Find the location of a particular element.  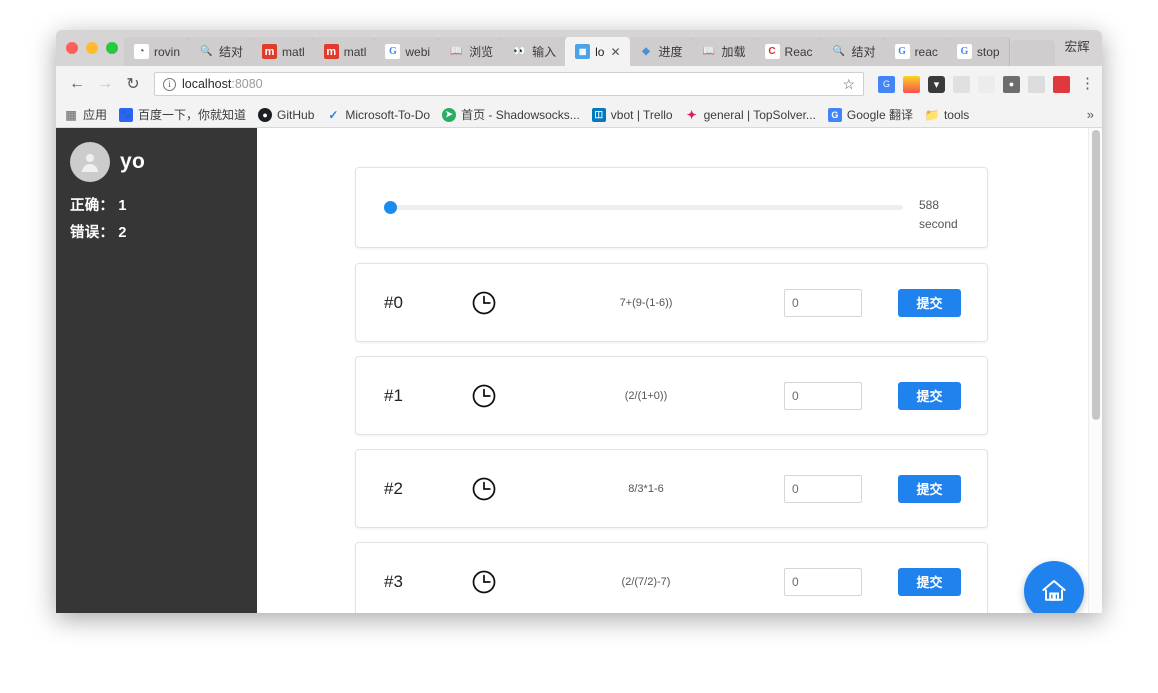

bookmark-microsoft-todo: ✓ Microsoft-To-Do is located at coordinates (378, 115).